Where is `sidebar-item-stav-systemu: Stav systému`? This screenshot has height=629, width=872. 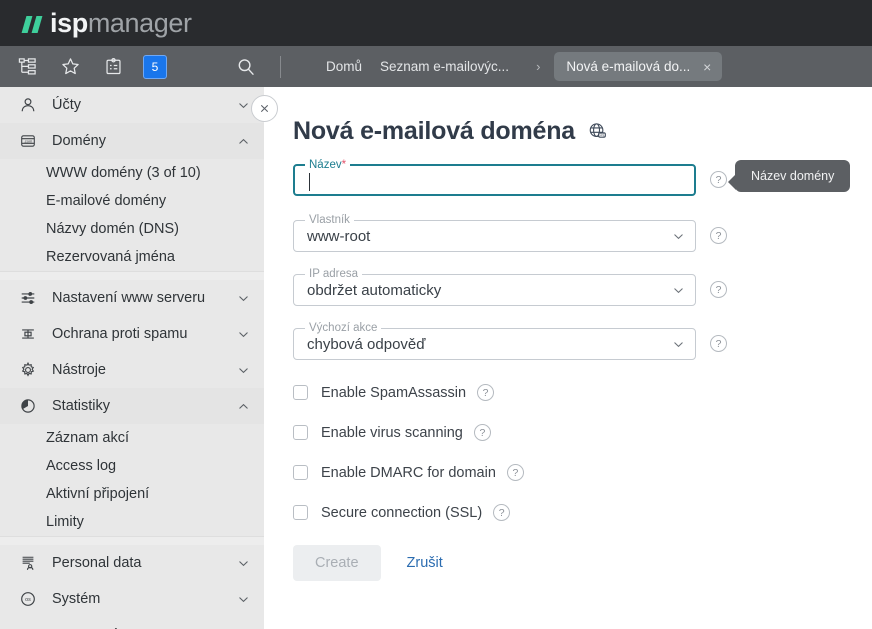
sidebar-item-stav-systemu: Stav systému is located at coordinates (132, 623).